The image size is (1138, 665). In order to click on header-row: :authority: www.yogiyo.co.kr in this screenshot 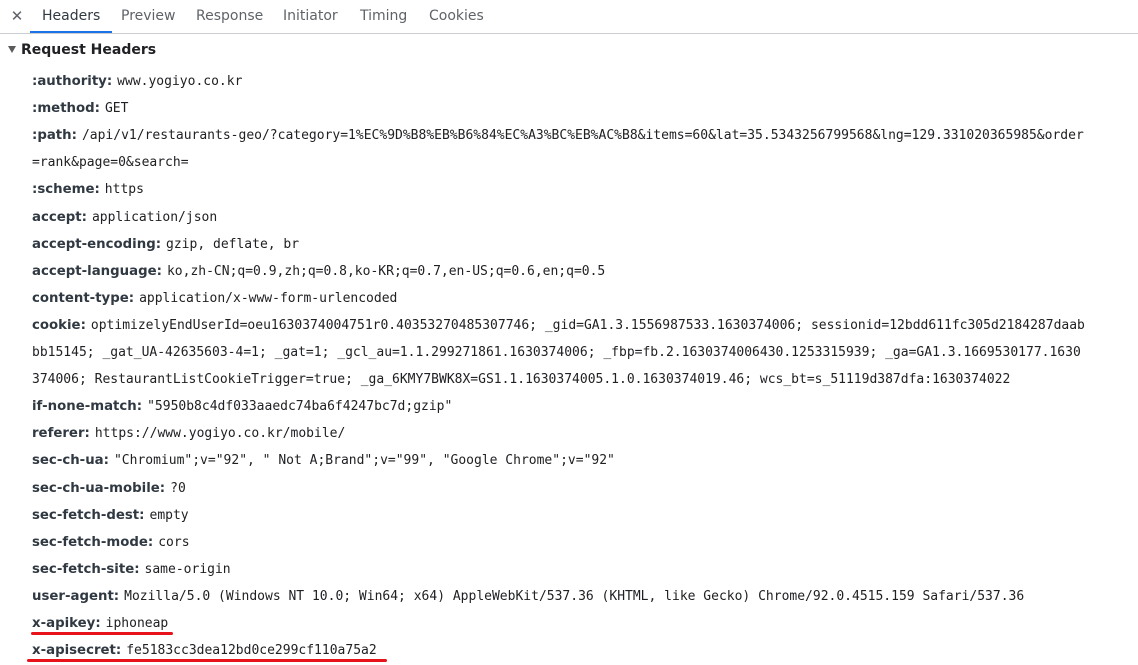, I will do `click(137, 81)`.